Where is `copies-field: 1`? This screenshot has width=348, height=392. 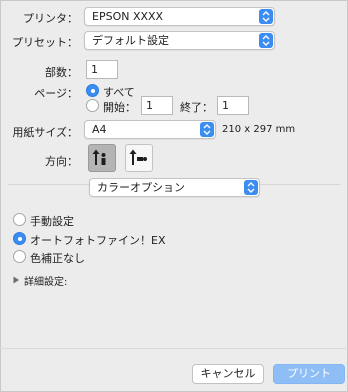
copies-field: 1 is located at coordinates (102, 69).